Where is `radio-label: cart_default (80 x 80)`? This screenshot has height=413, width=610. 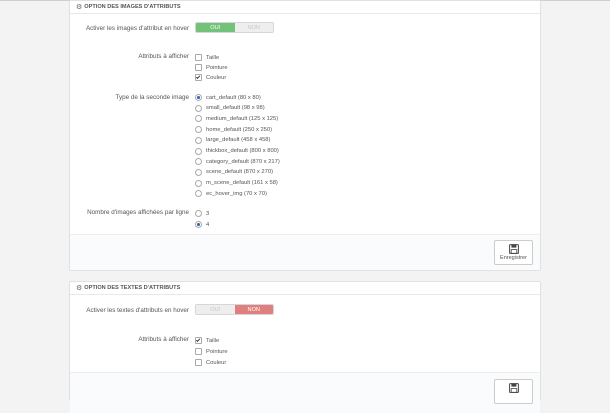
radio-label: cart_default (80 x 80) is located at coordinates (233, 97).